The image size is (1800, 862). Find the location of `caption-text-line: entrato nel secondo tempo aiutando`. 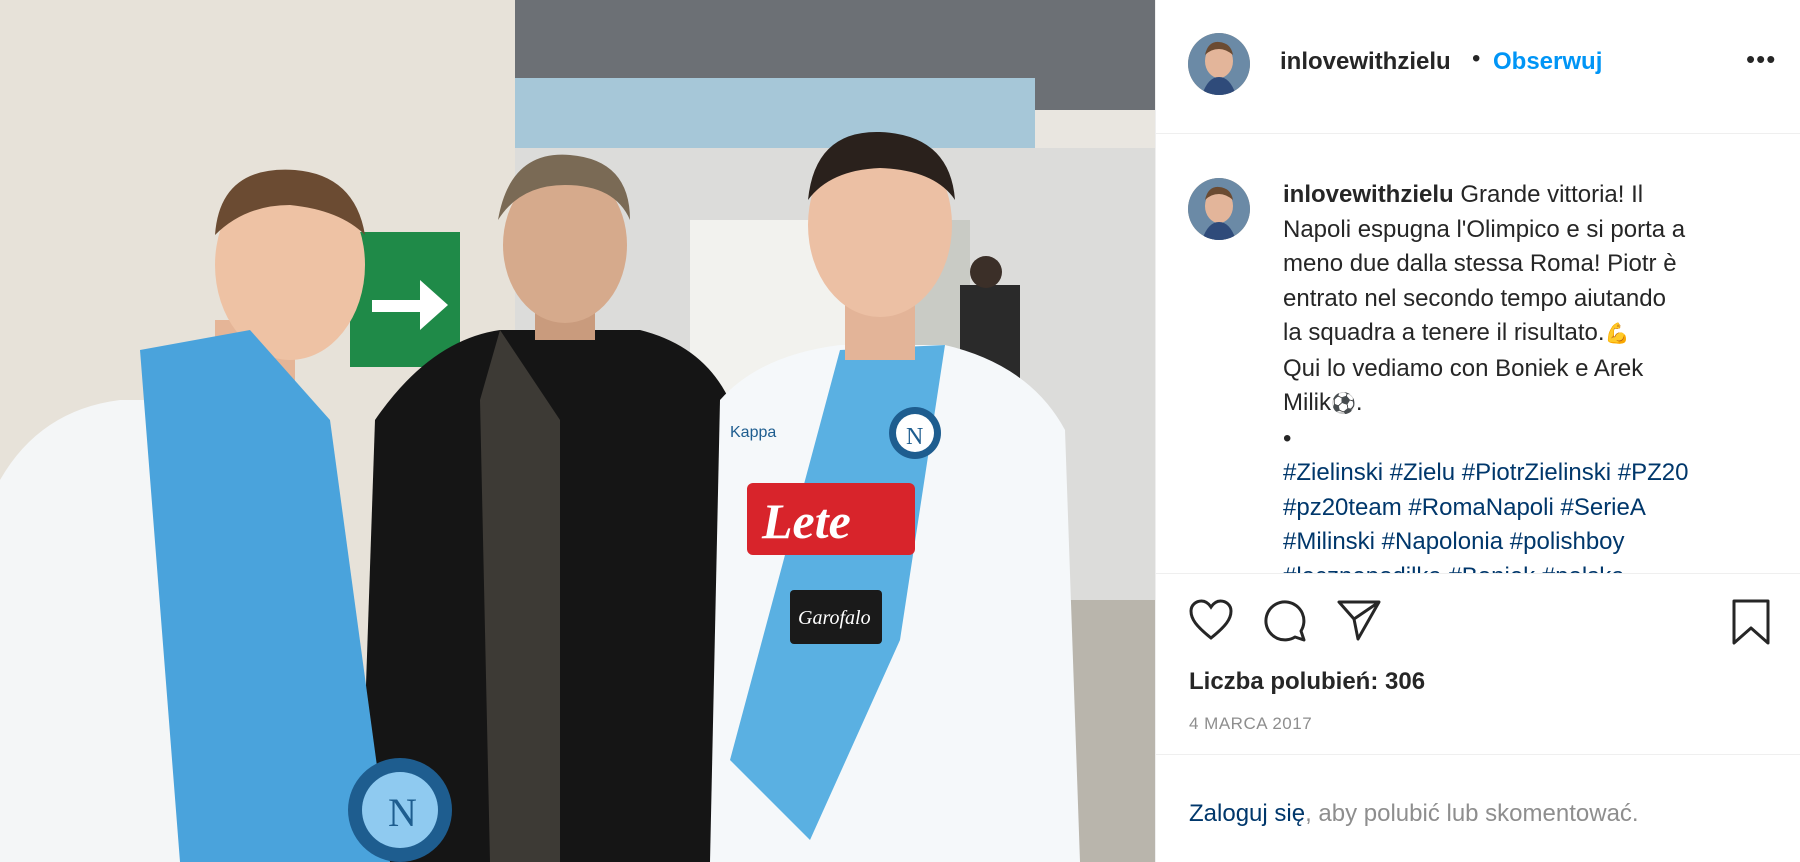

caption-text-line: entrato nel secondo tempo aiutando is located at coordinates (1474, 298).